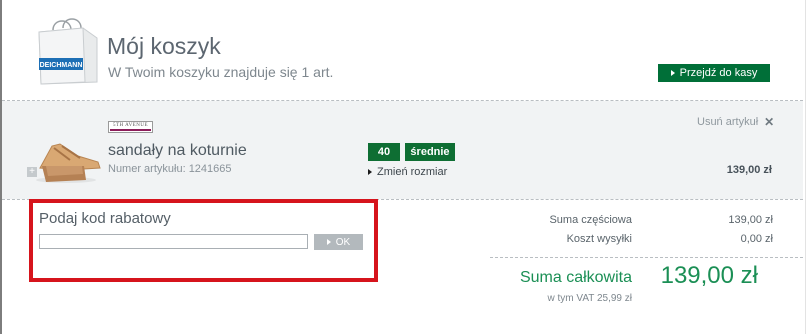 Image resolution: width=806 pixels, height=334 pixels. What do you see at coordinates (170, 169) in the screenshot?
I see `article-number: Numer artykułu: 1241665` at bounding box center [170, 169].